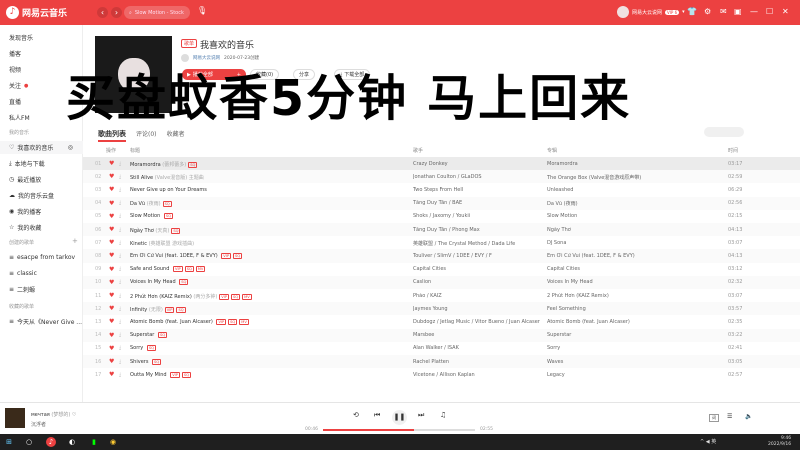 Image resolution: width=800 pixels, height=450 pixels. I want to click on song-artist: Alan Walker / ISÁK, so click(478, 348).